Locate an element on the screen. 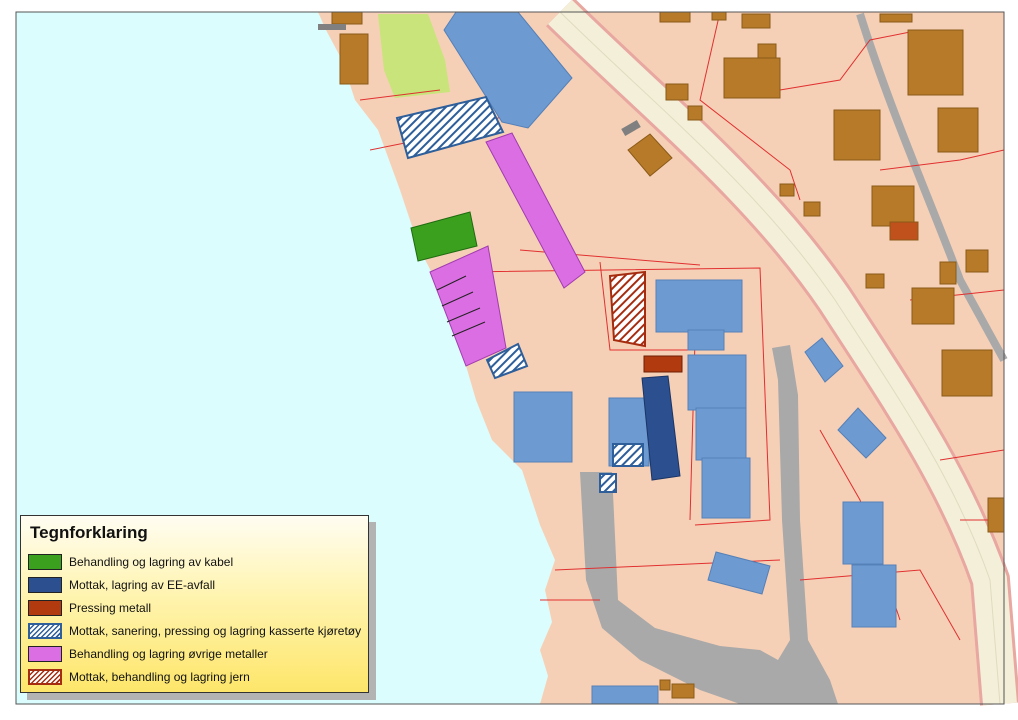 The width and height of the screenshot is (1018, 720). legend-item-ee-waste: Mottak, lagring av EE-avfall is located at coordinates (121, 585).